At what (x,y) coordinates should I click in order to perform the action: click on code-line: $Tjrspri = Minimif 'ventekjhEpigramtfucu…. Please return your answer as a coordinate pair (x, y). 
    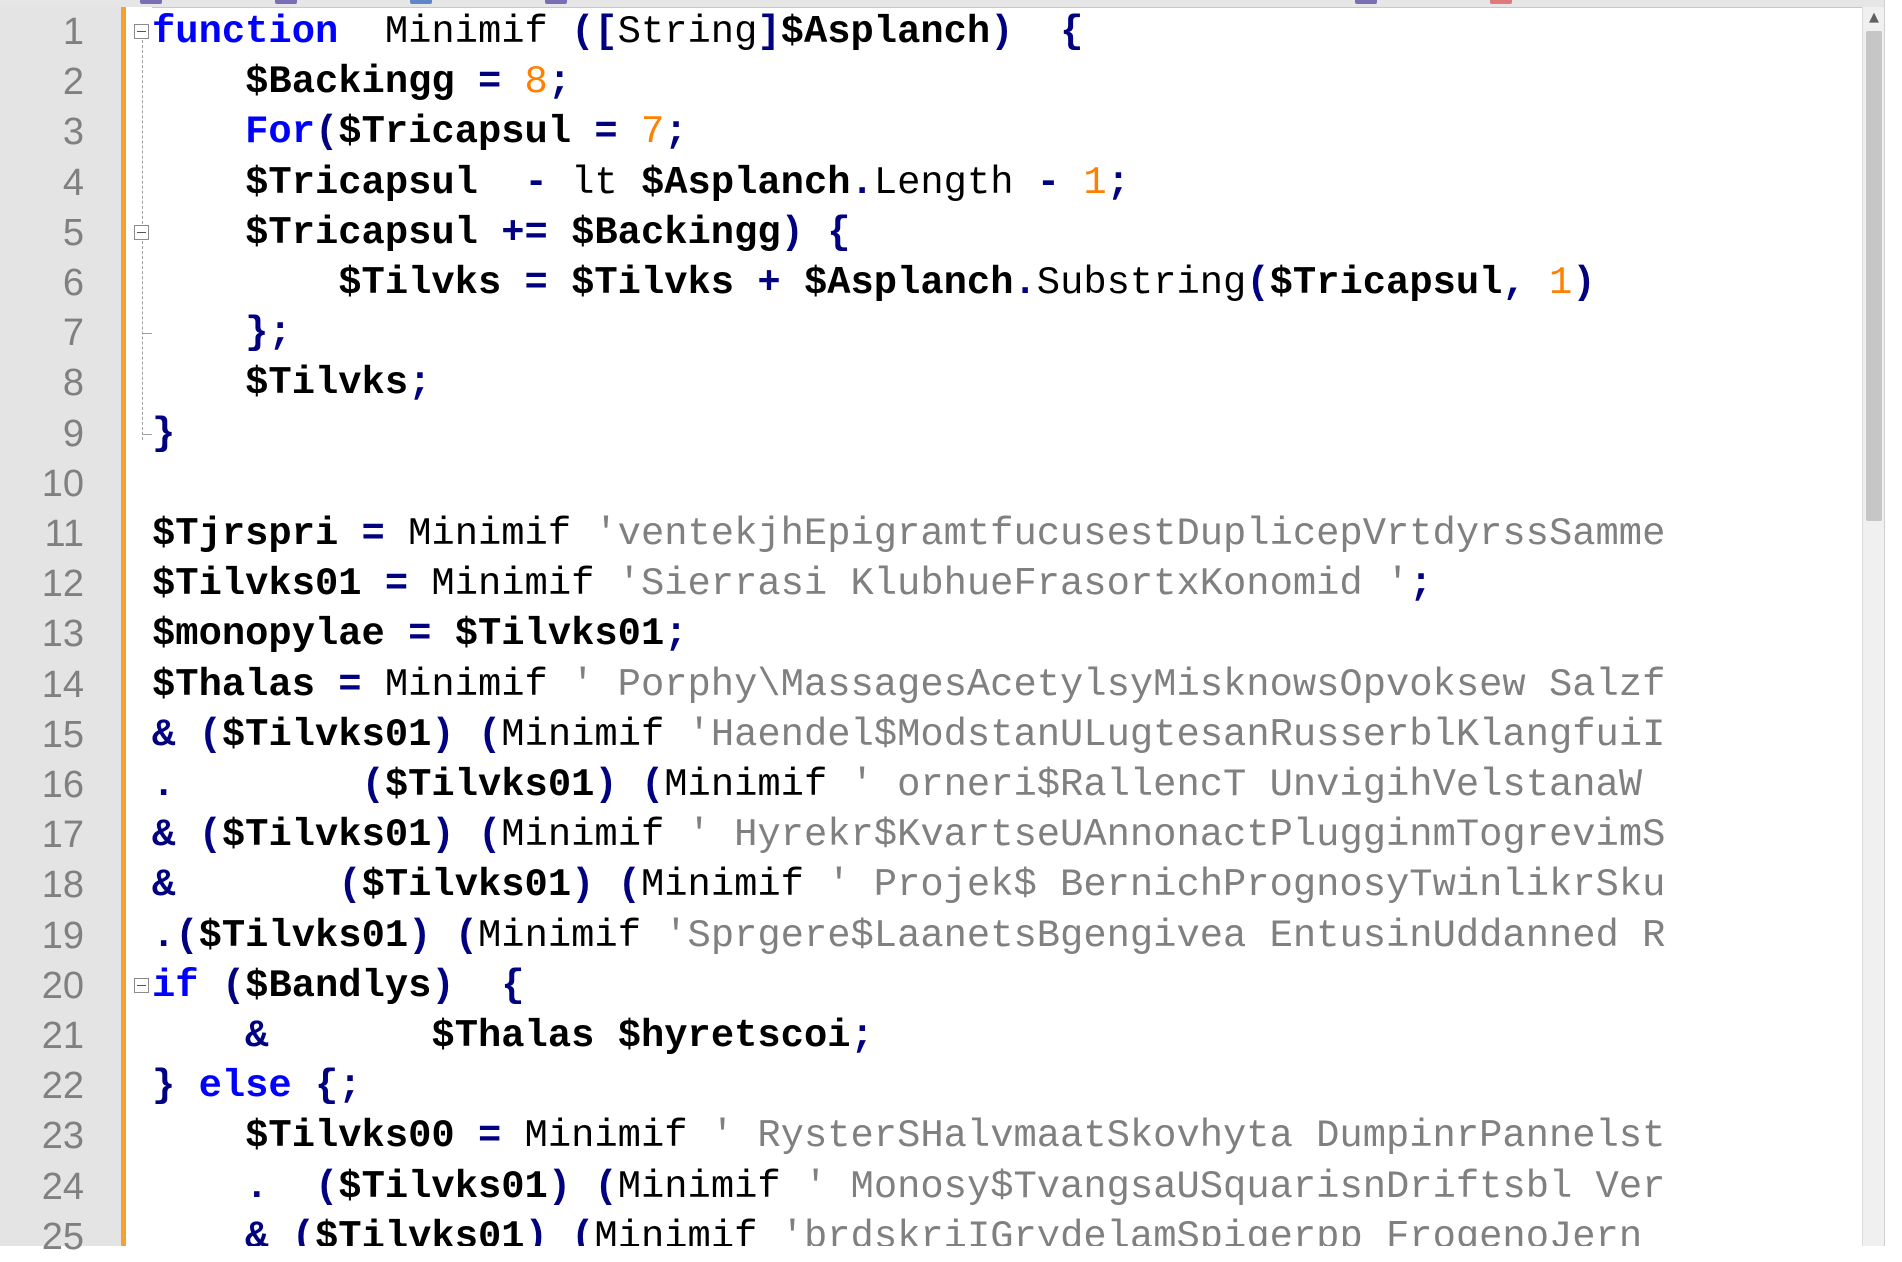
    Looking at the image, I should click on (908, 534).